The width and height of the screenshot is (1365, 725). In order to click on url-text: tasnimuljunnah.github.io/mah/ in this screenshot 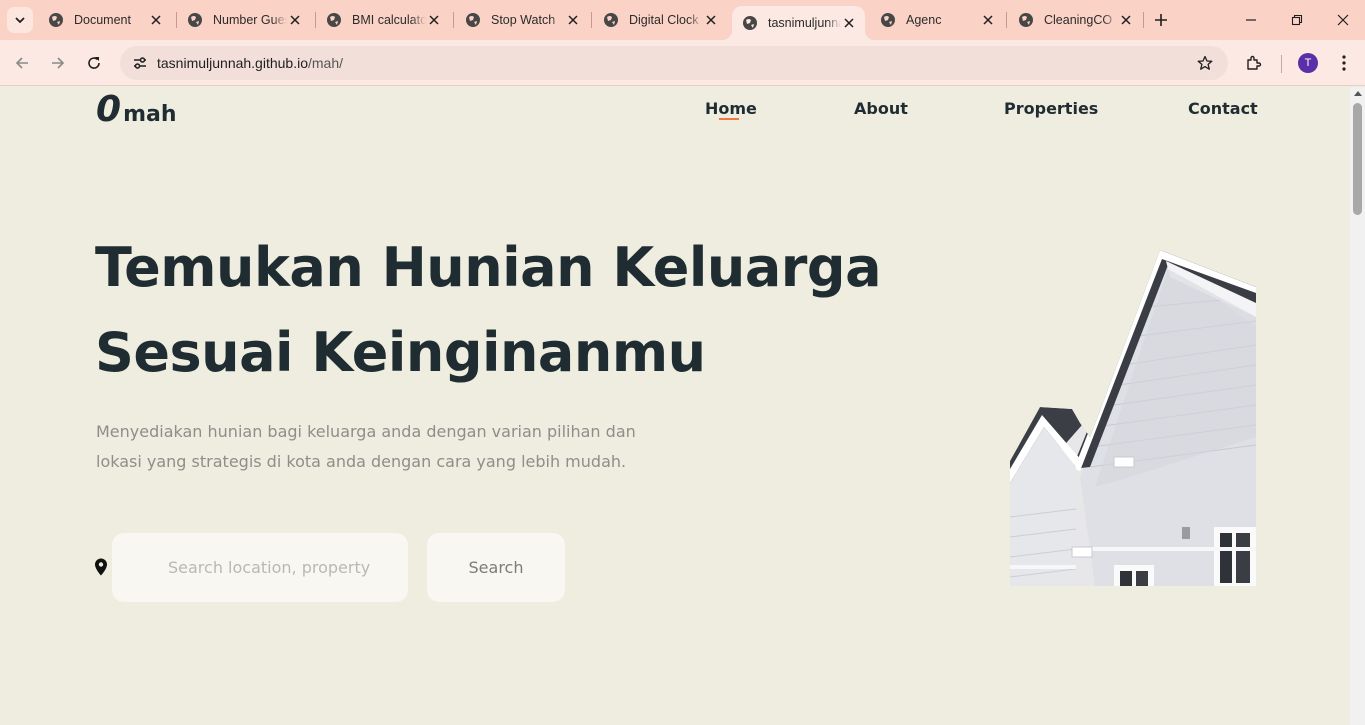, I will do `click(250, 63)`.